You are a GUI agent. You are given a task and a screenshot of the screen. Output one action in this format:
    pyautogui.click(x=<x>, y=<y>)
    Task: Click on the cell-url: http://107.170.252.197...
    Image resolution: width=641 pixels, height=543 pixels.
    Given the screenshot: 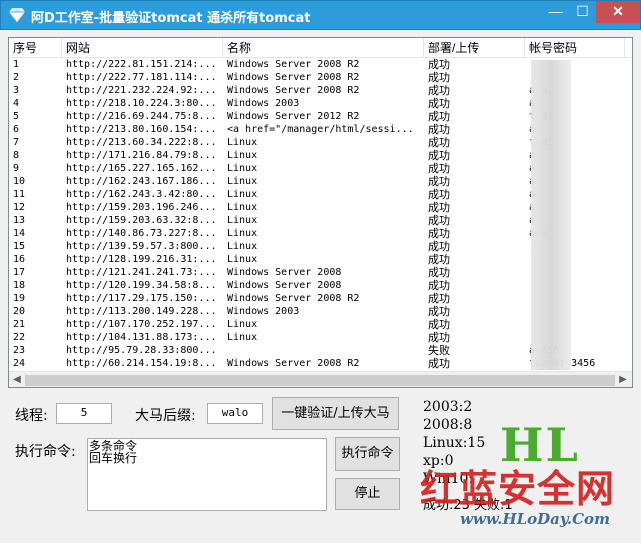 What is the action you would take?
    pyautogui.click(x=141, y=324)
    